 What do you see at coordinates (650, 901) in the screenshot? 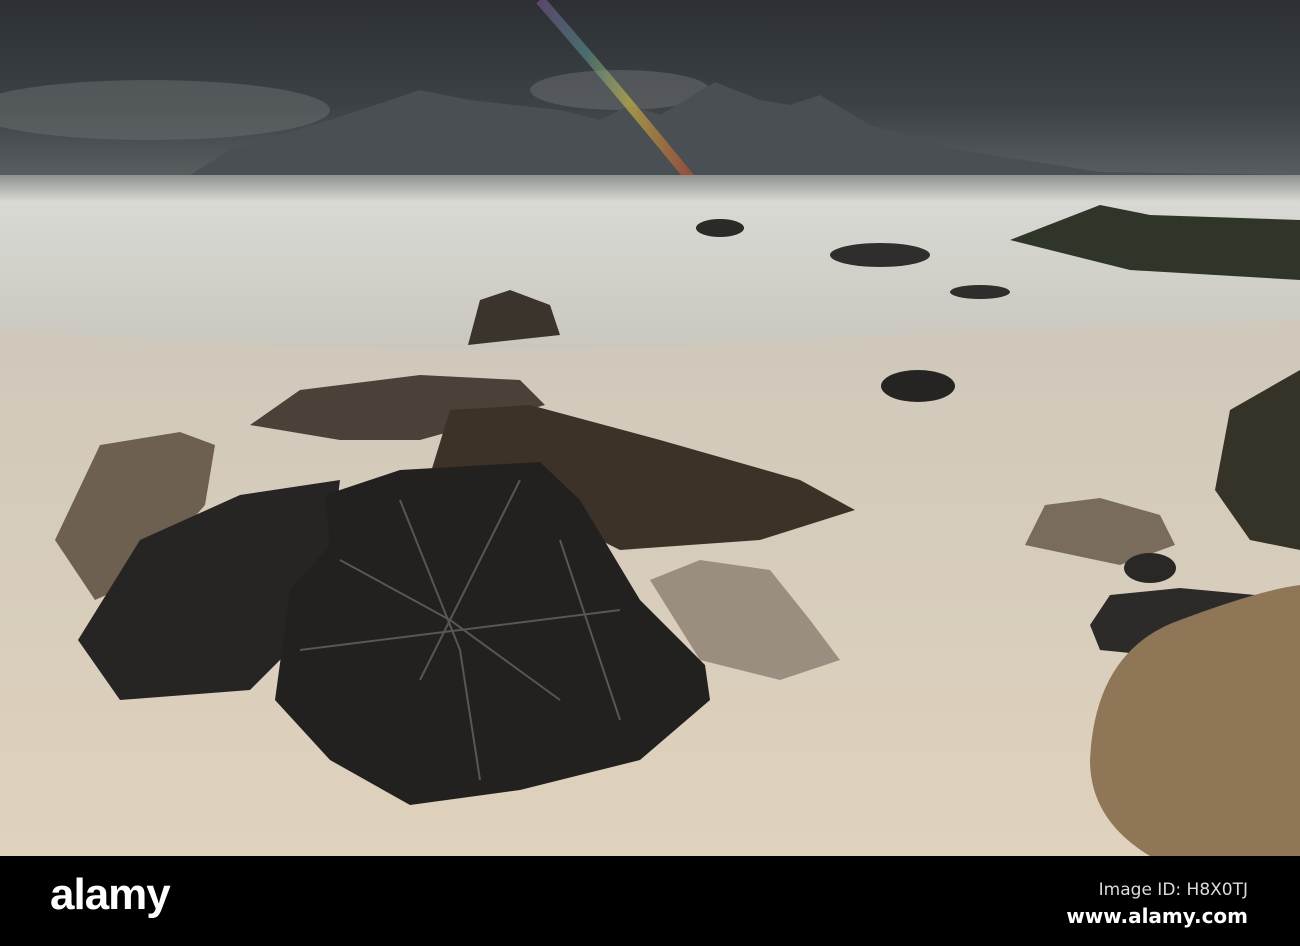
I see `footer-bar` at bounding box center [650, 901].